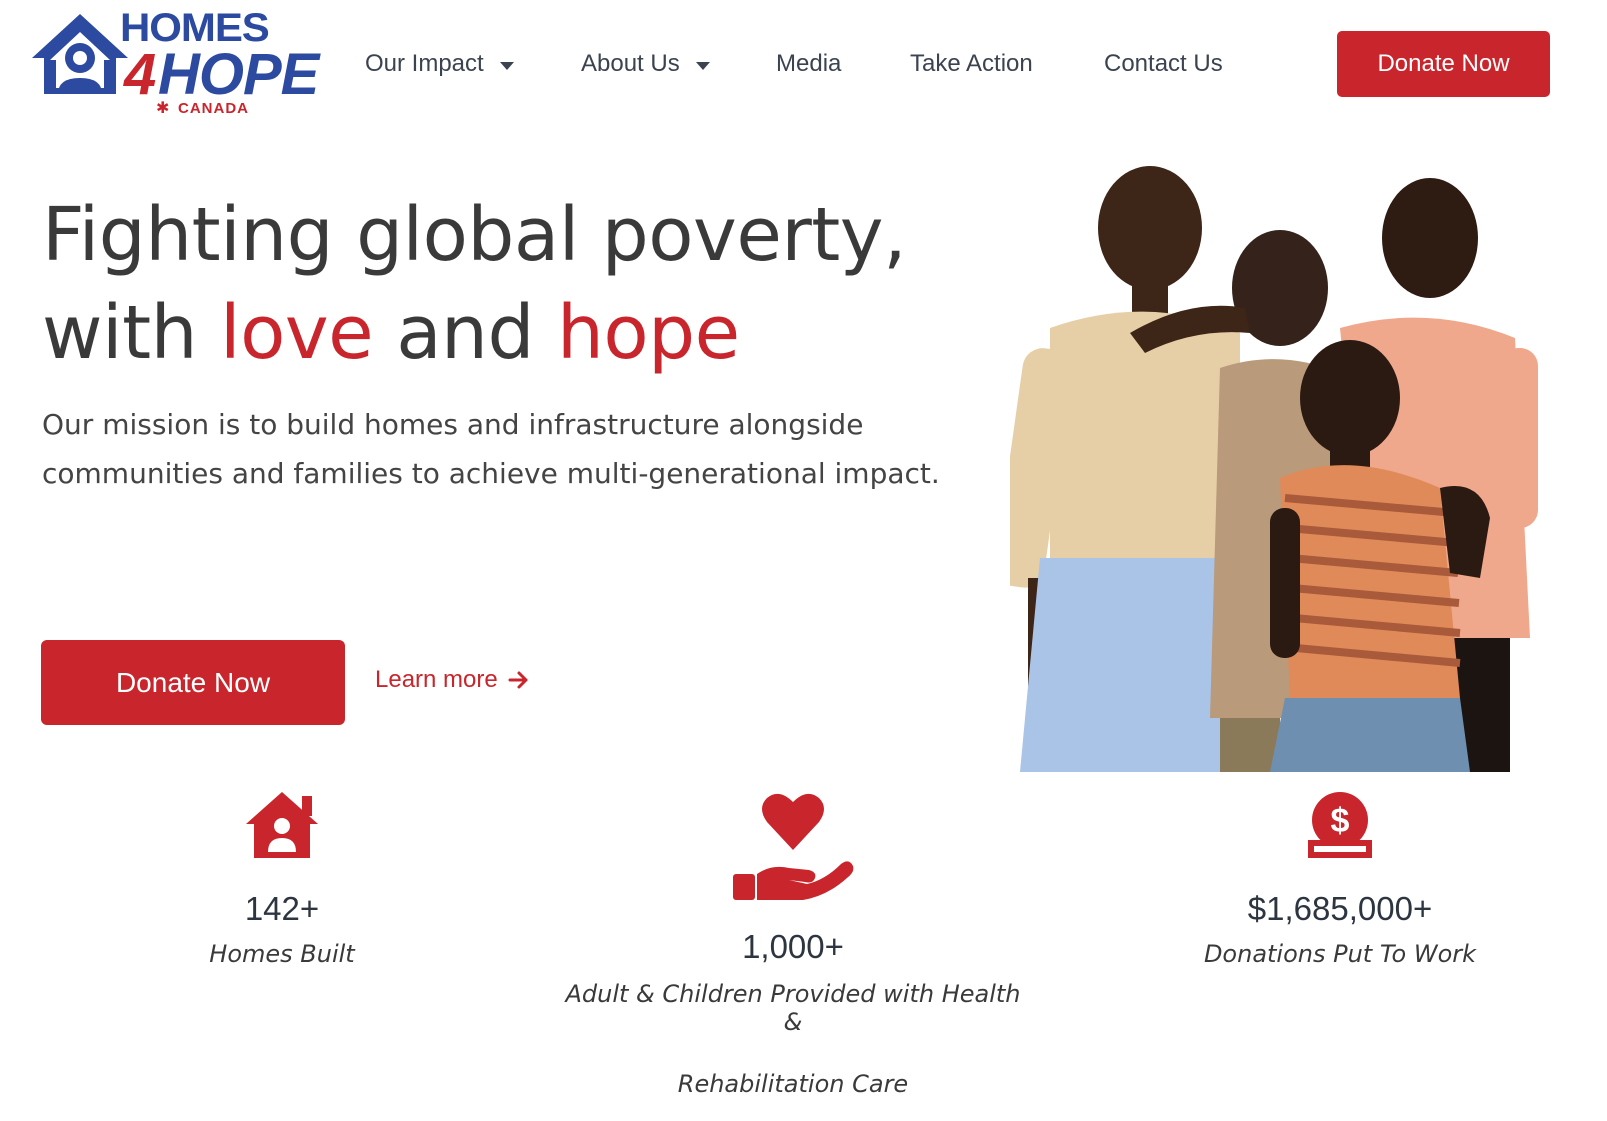 The image size is (1607, 1121). I want to click on heart-hand-icon, so click(793, 846).